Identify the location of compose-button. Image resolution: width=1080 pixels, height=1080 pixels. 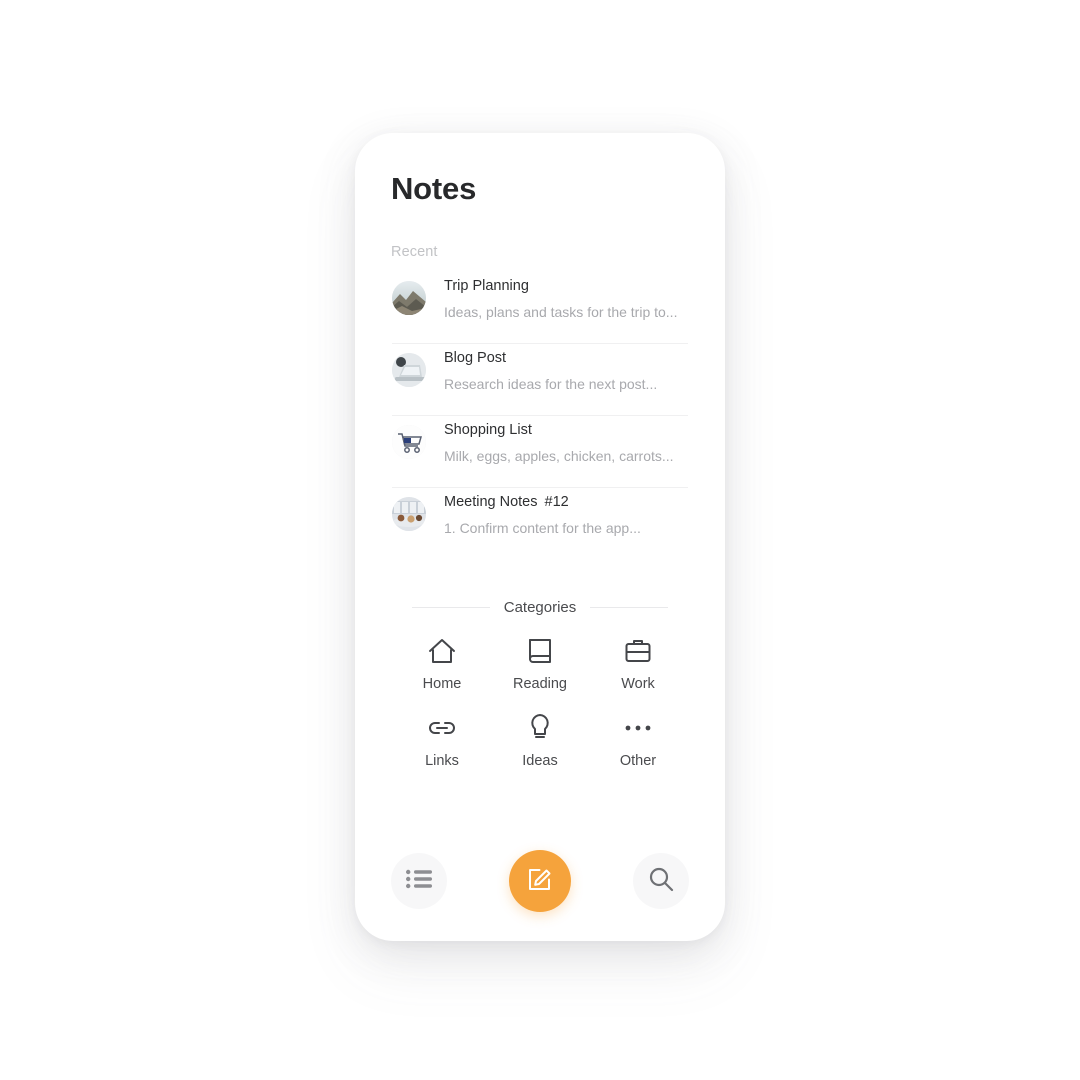
(540, 881).